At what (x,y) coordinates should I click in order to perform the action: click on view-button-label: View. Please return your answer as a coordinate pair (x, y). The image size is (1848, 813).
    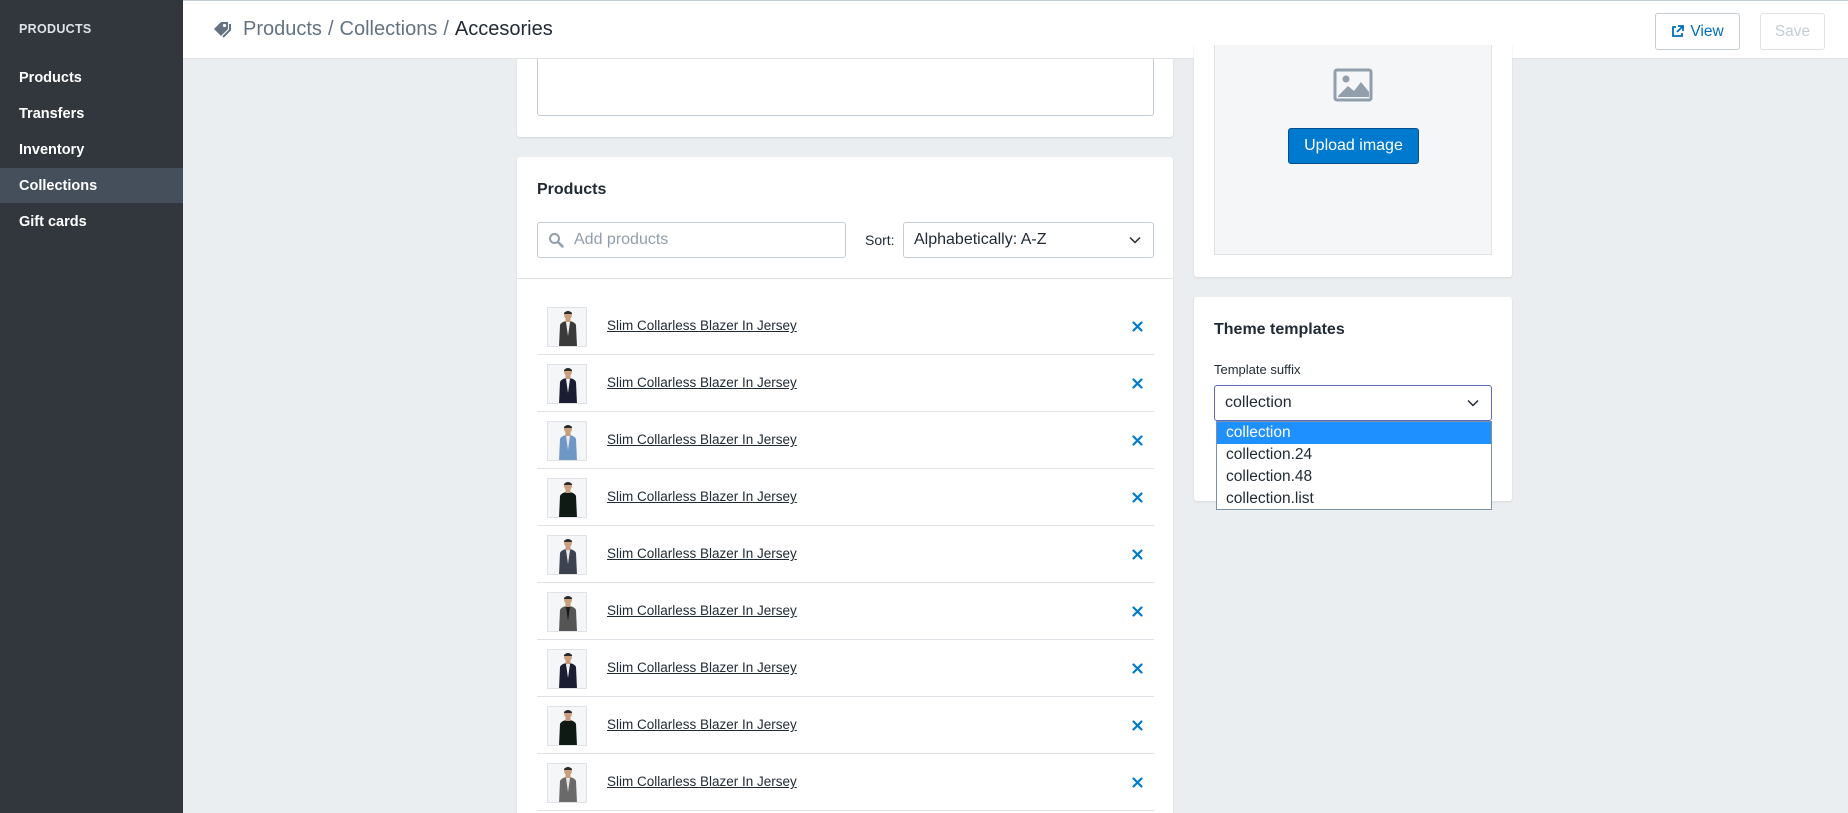
    Looking at the image, I should click on (1707, 31).